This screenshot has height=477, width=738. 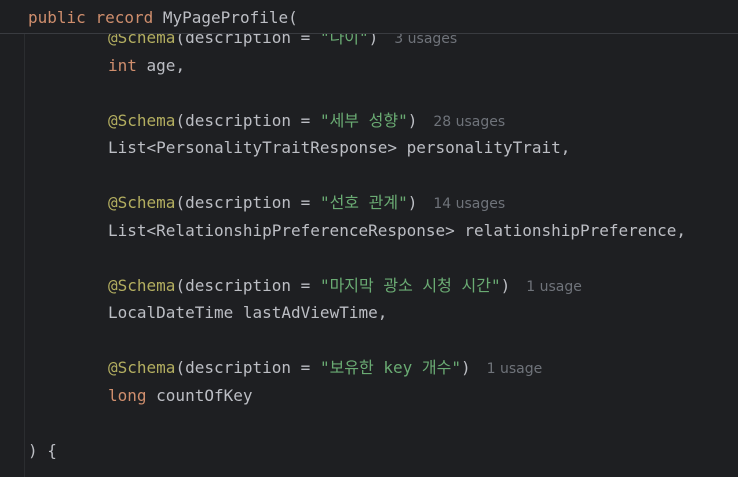 What do you see at coordinates (469, 204) in the screenshot?
I see `usages-hint: 14 usages` at bounding box center [469, 204].